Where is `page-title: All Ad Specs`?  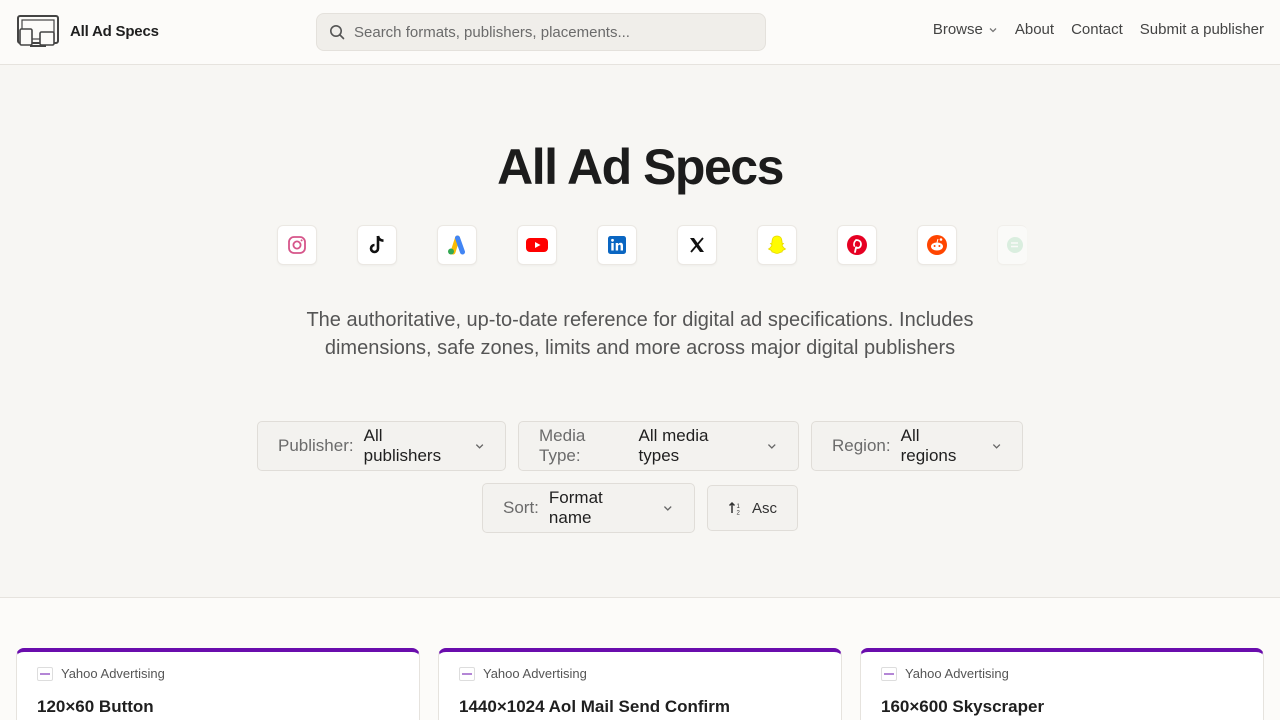
page-title: All Ad Specs is located at coordinates (640, 167).